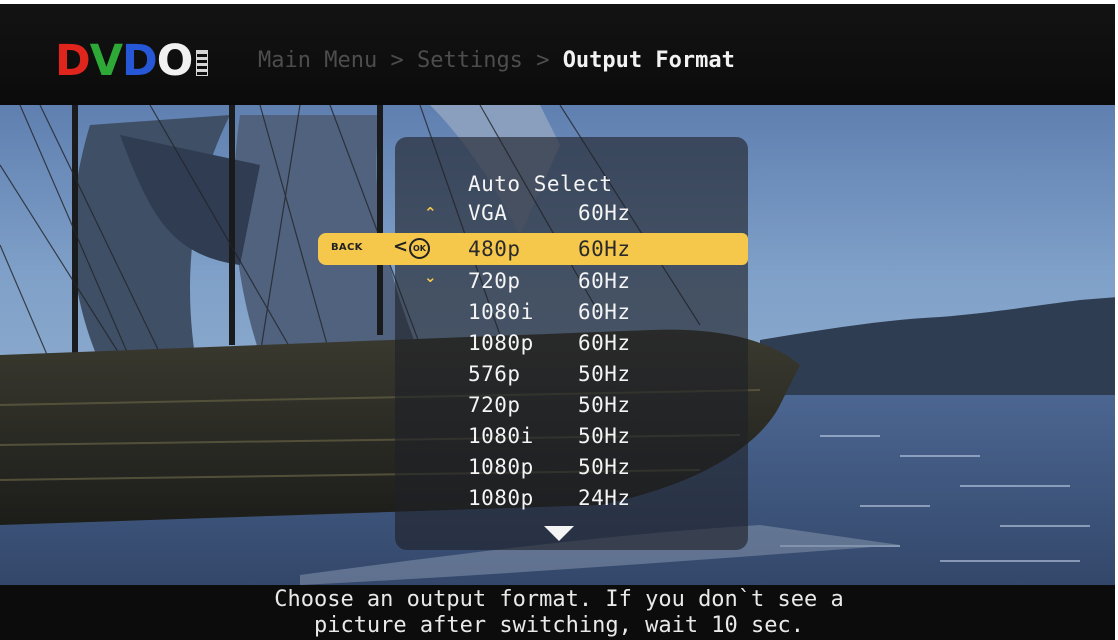  What do you see at coordinates (549, 498) in the screenshot?
I see `menu-item-1080p-24: 1080p 24Hz` at bounding box center [549, 498].